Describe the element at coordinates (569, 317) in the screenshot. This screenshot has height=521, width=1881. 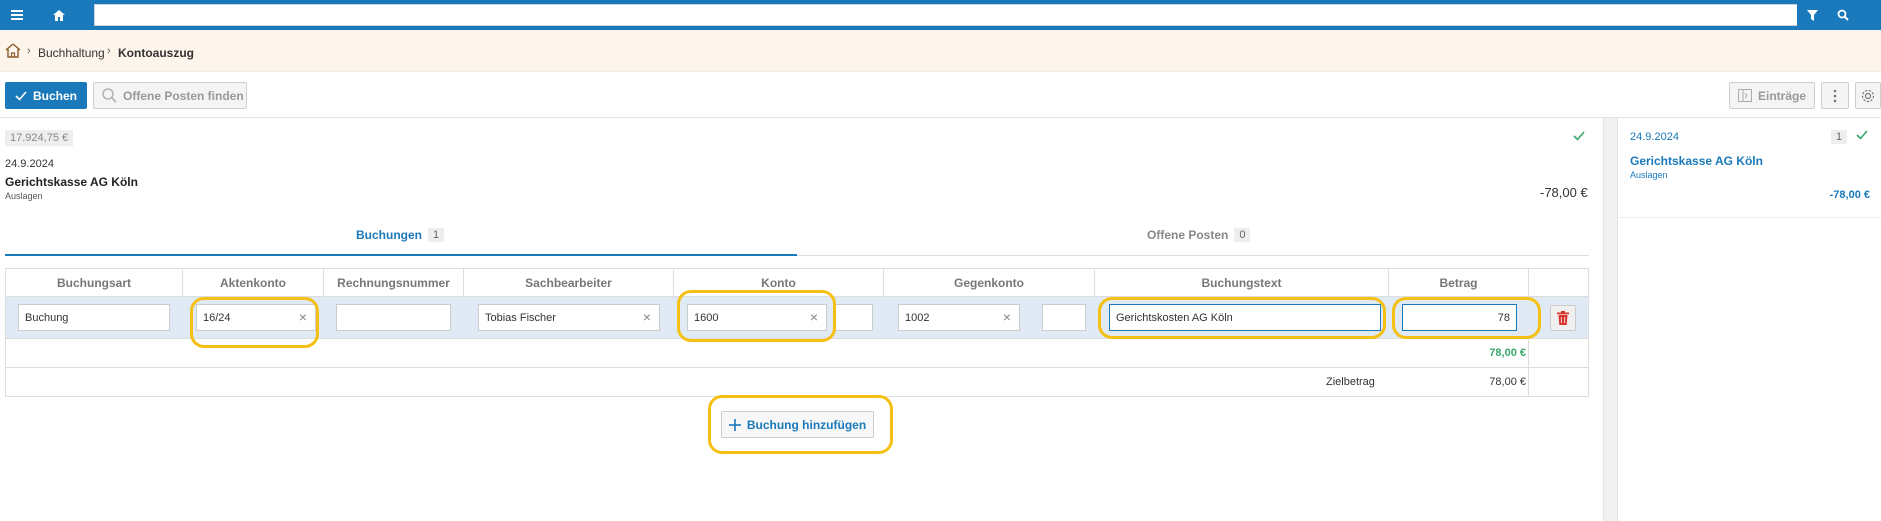
I see `clerk-field: Tobias Fischer ×` at that location.